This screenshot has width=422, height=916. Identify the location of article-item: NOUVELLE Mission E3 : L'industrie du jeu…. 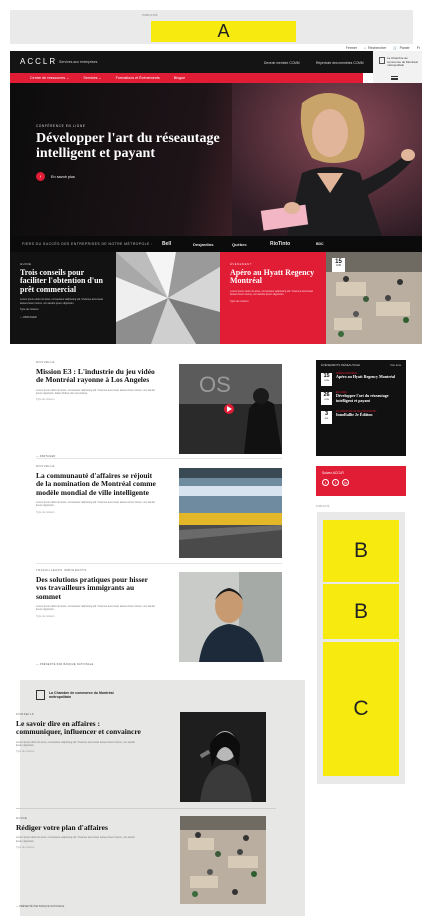
(159, 410).